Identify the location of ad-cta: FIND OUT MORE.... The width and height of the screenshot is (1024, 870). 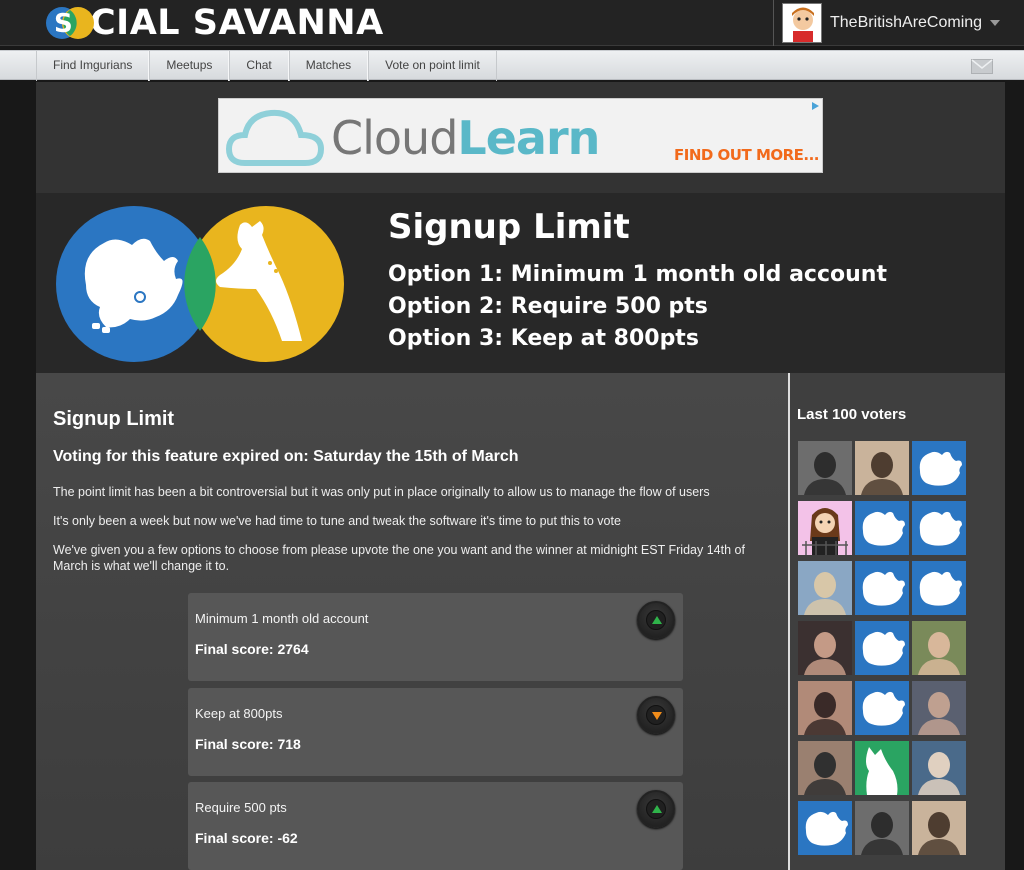
(747, 155).